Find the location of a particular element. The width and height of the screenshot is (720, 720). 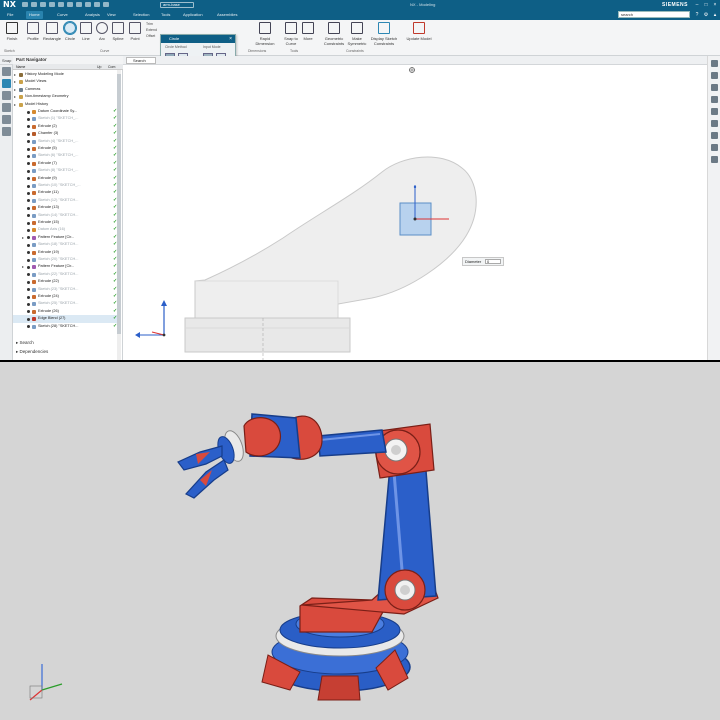

feature-row: Extrude (26) ✓ is located at coordinates (65, 312).